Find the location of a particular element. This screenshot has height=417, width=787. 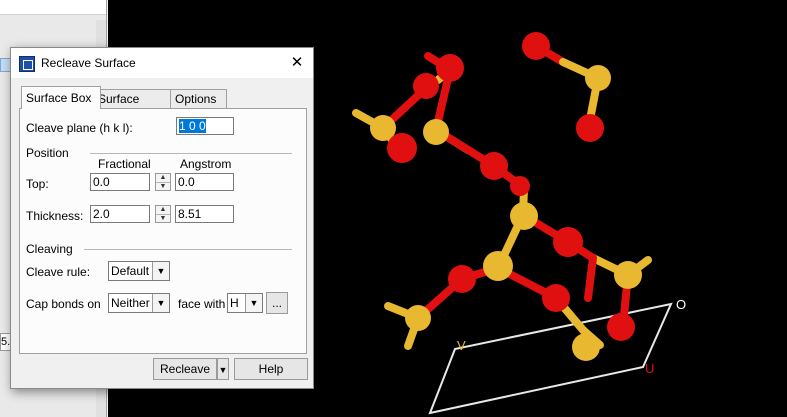

background-topbar is located at coordinates (53, 7).